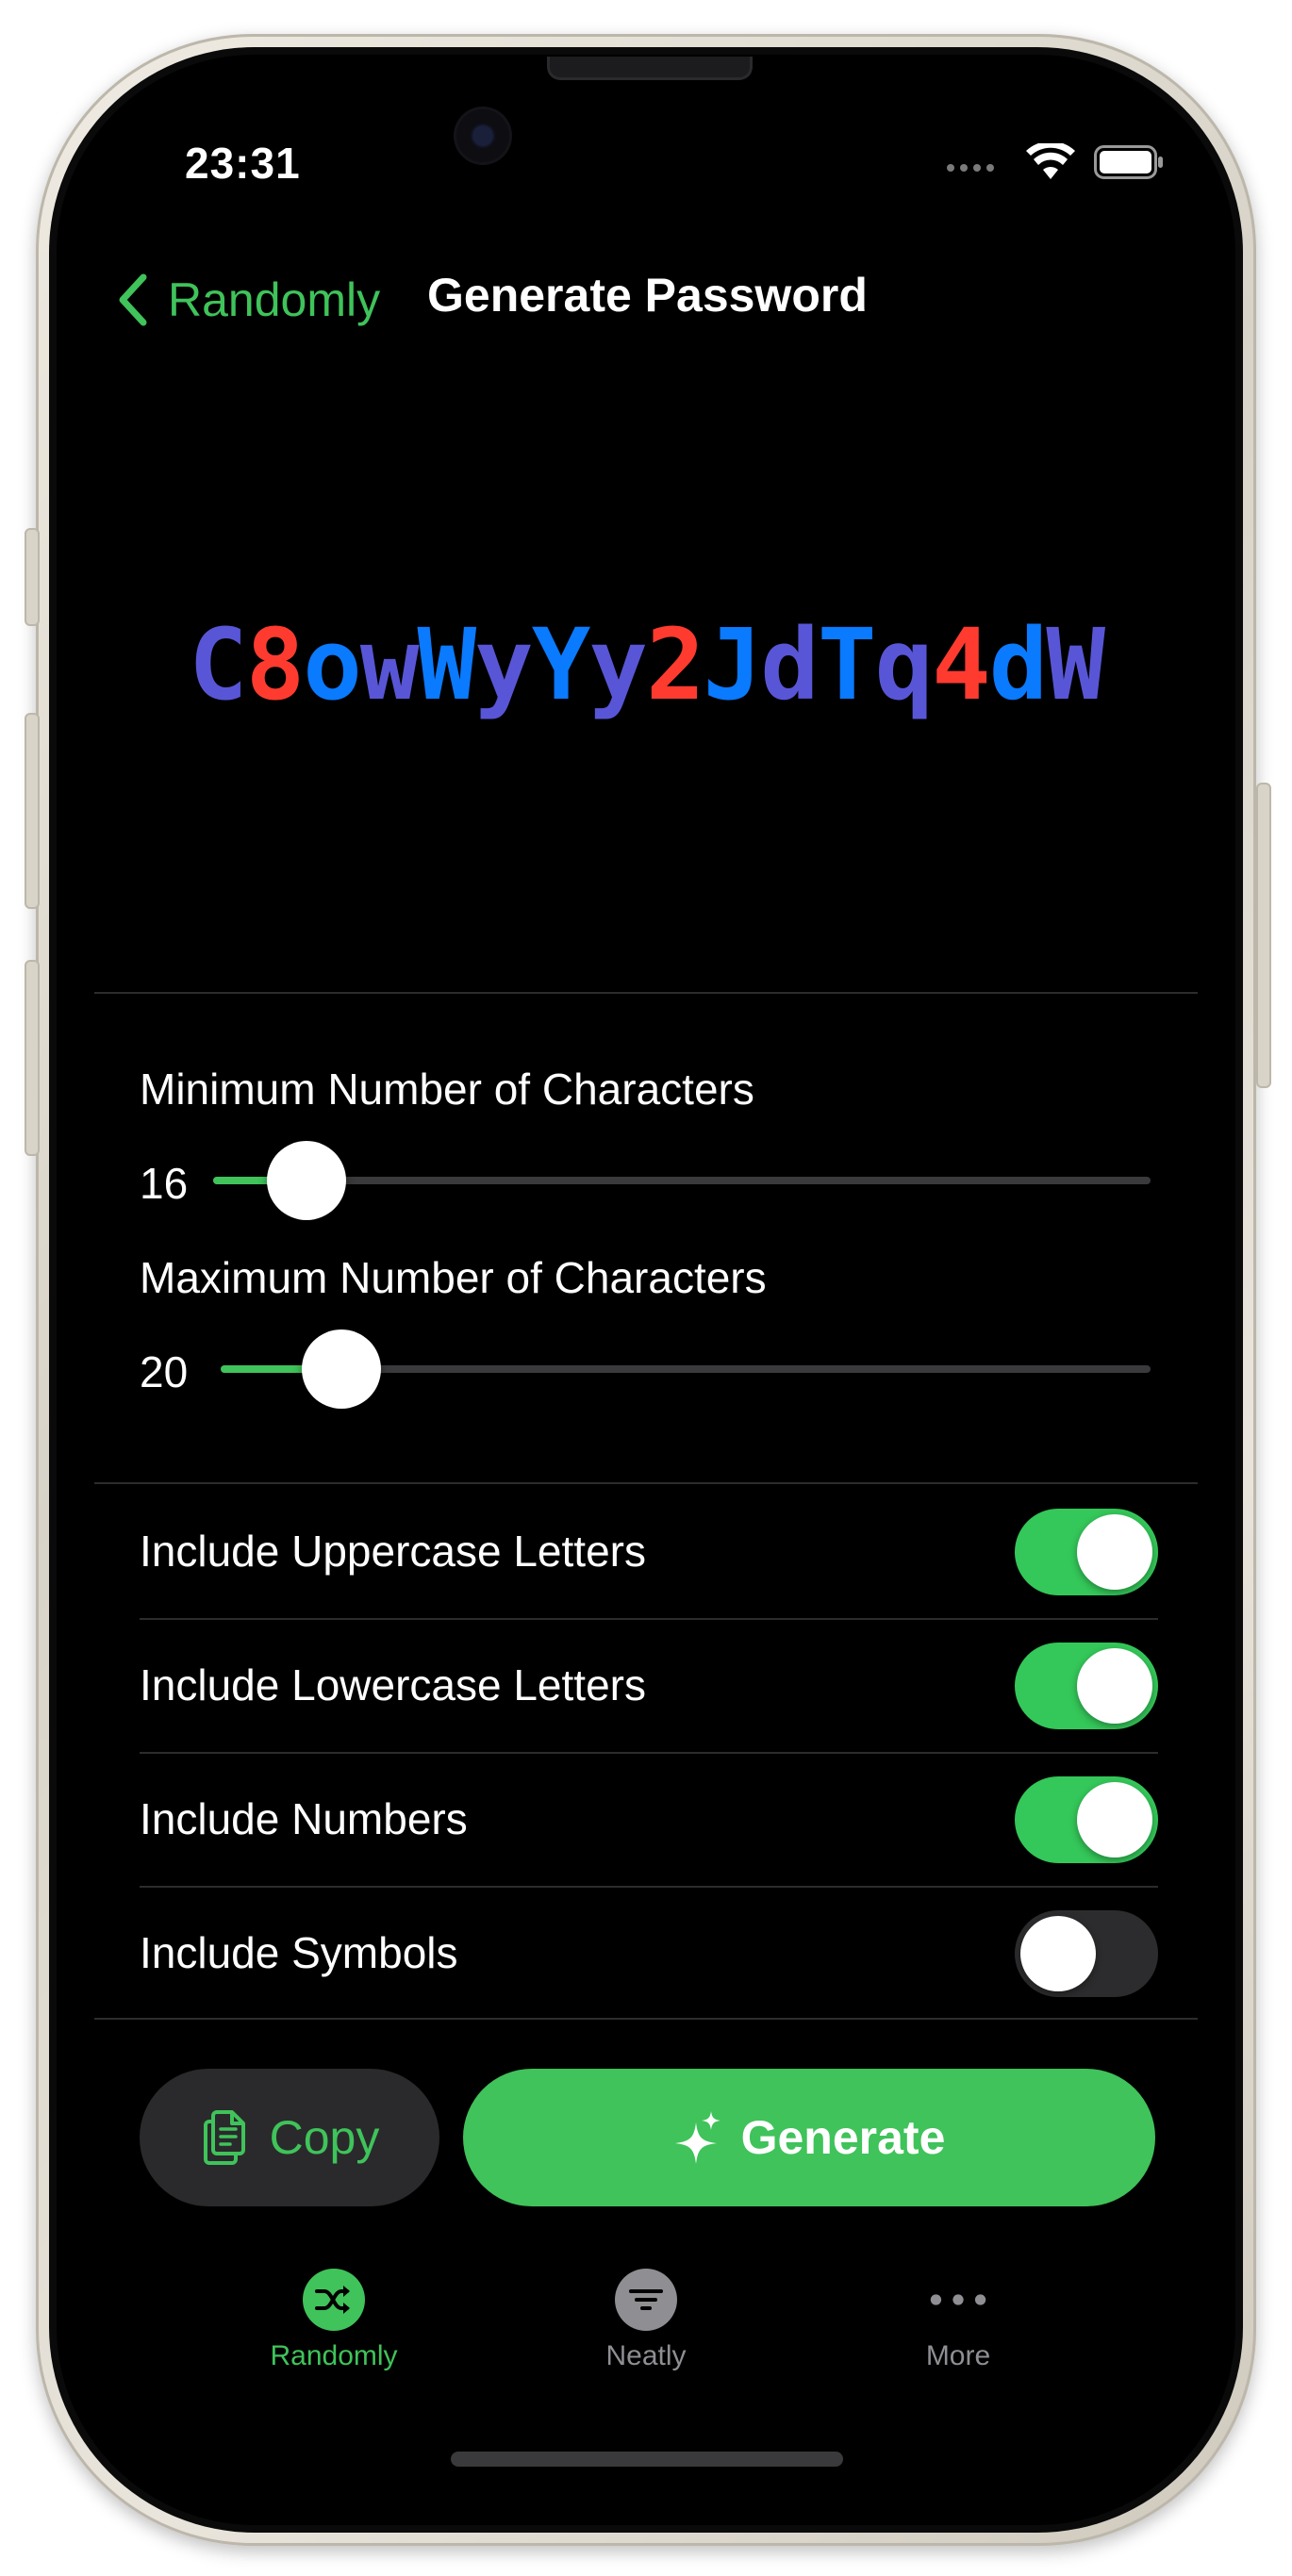 The height and width of the screenshot is (2576, 1292). What do you see at coordinates (682, 1180) in the screenshot?
I see `minimum-characters-slider` at bounding box center [682, 1180].